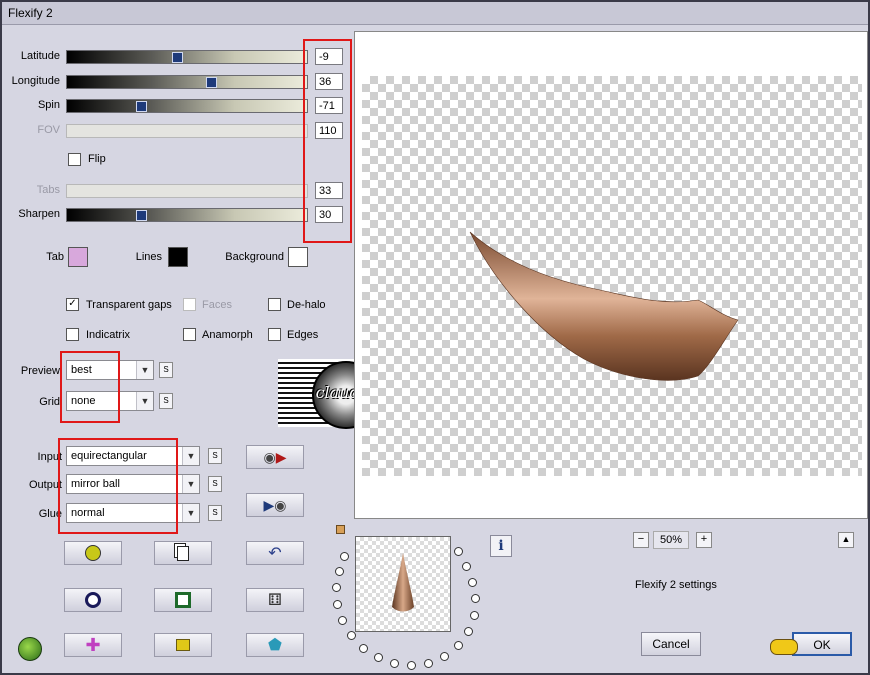 This screenshot has width=870, height=675. What do you see at coordinates (187, 82) in the screenshot?
I see `longitude-slider` at bounding box center [187, 82].